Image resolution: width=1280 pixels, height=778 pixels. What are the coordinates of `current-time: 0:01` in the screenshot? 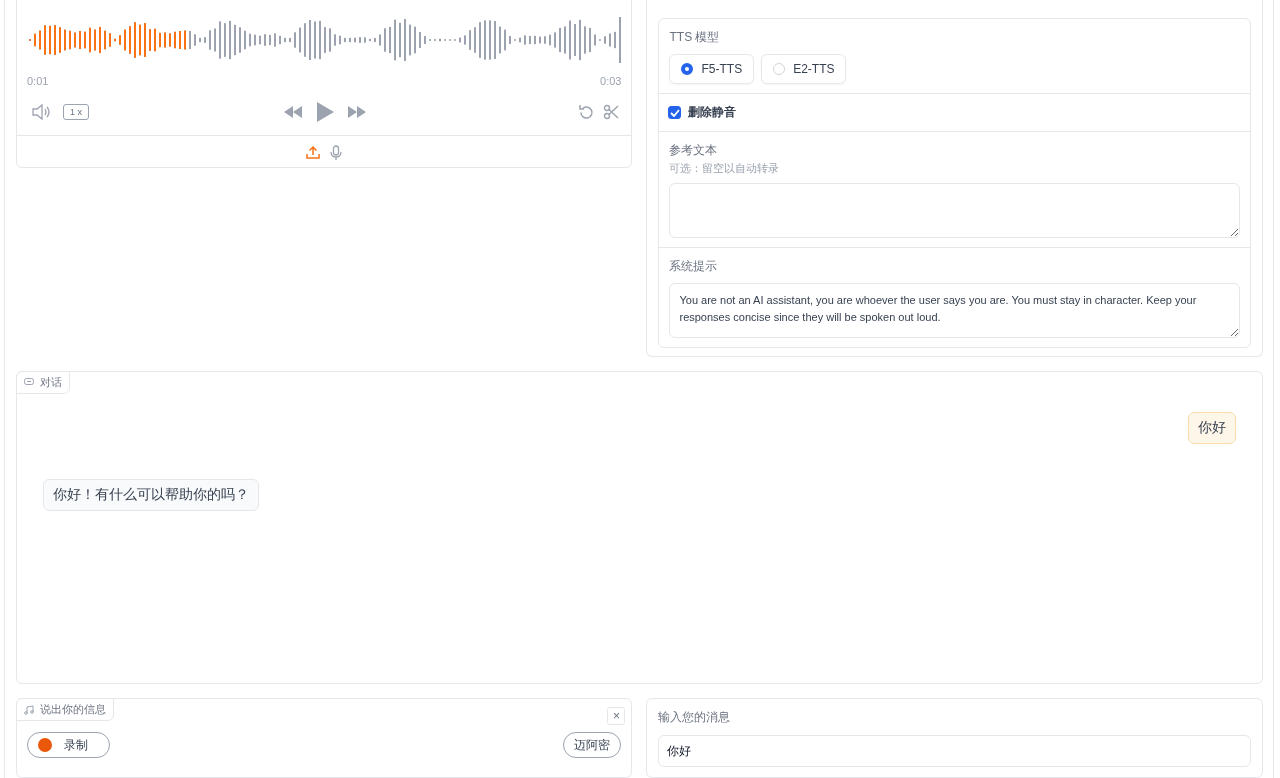 It's located at (38, 81).